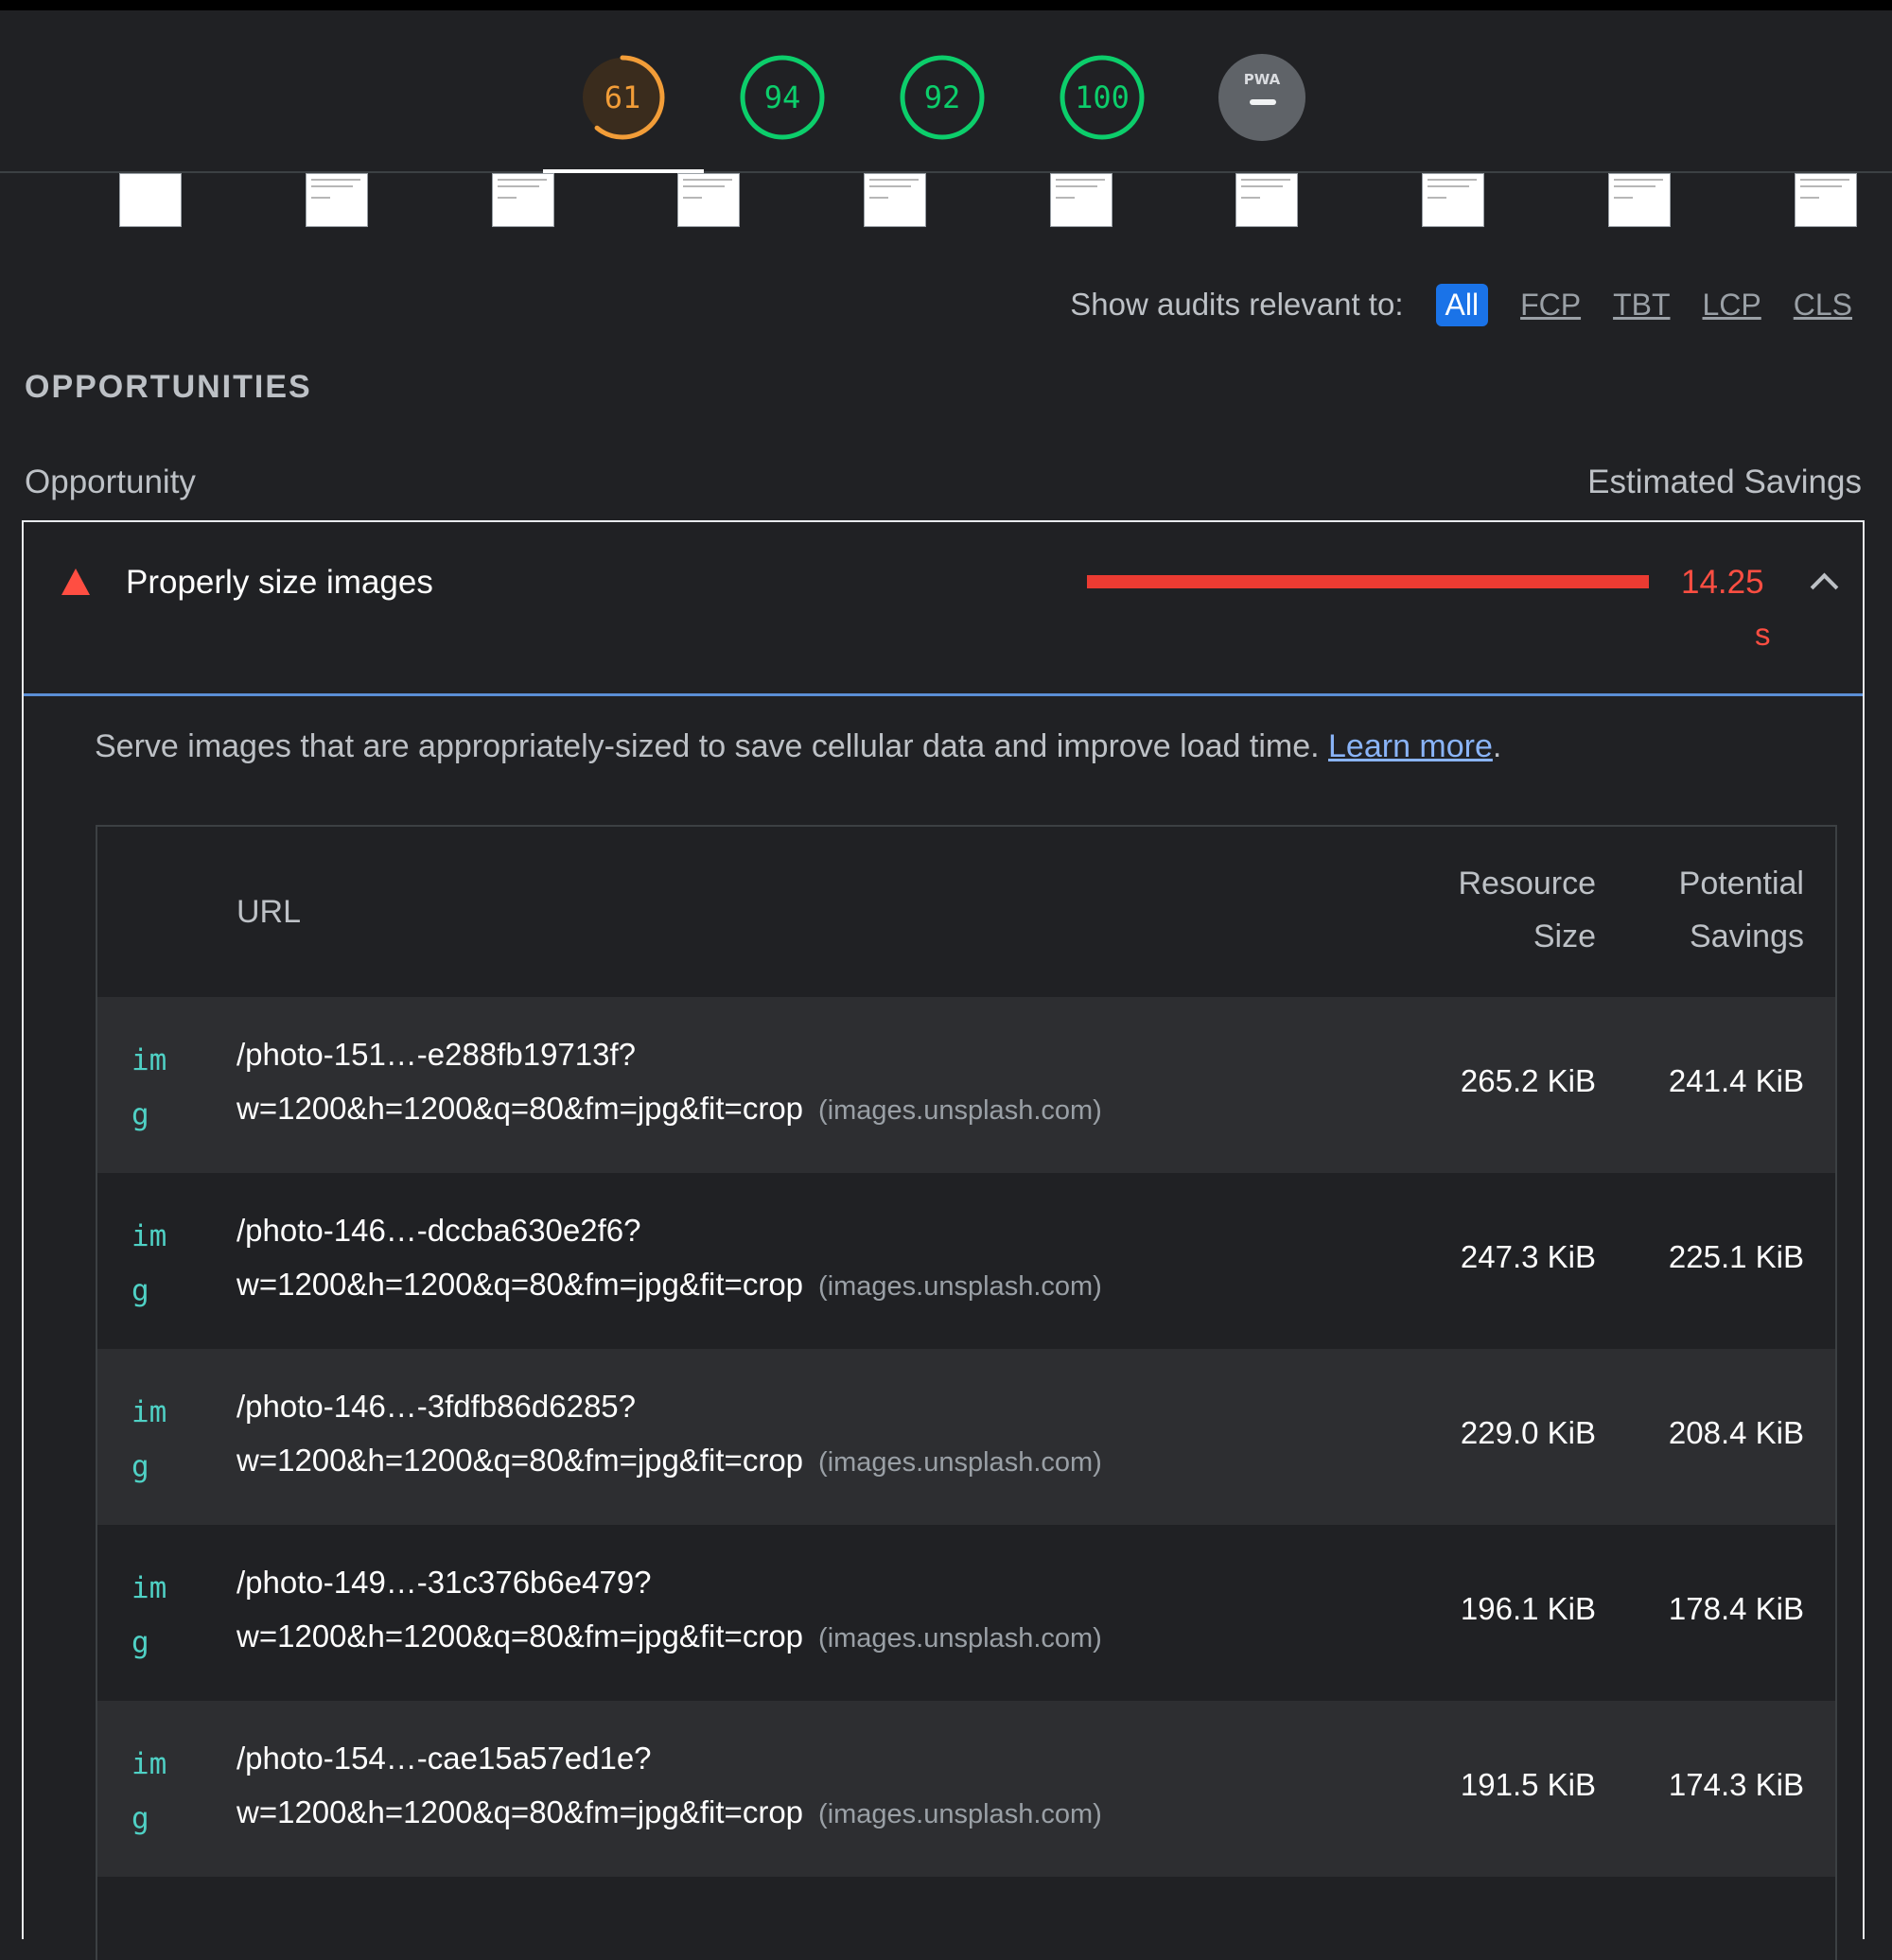  Describe the element at coordinates (168, 387) in the screenshot. I see `section-title: OPPORTUNITIES` at that location.